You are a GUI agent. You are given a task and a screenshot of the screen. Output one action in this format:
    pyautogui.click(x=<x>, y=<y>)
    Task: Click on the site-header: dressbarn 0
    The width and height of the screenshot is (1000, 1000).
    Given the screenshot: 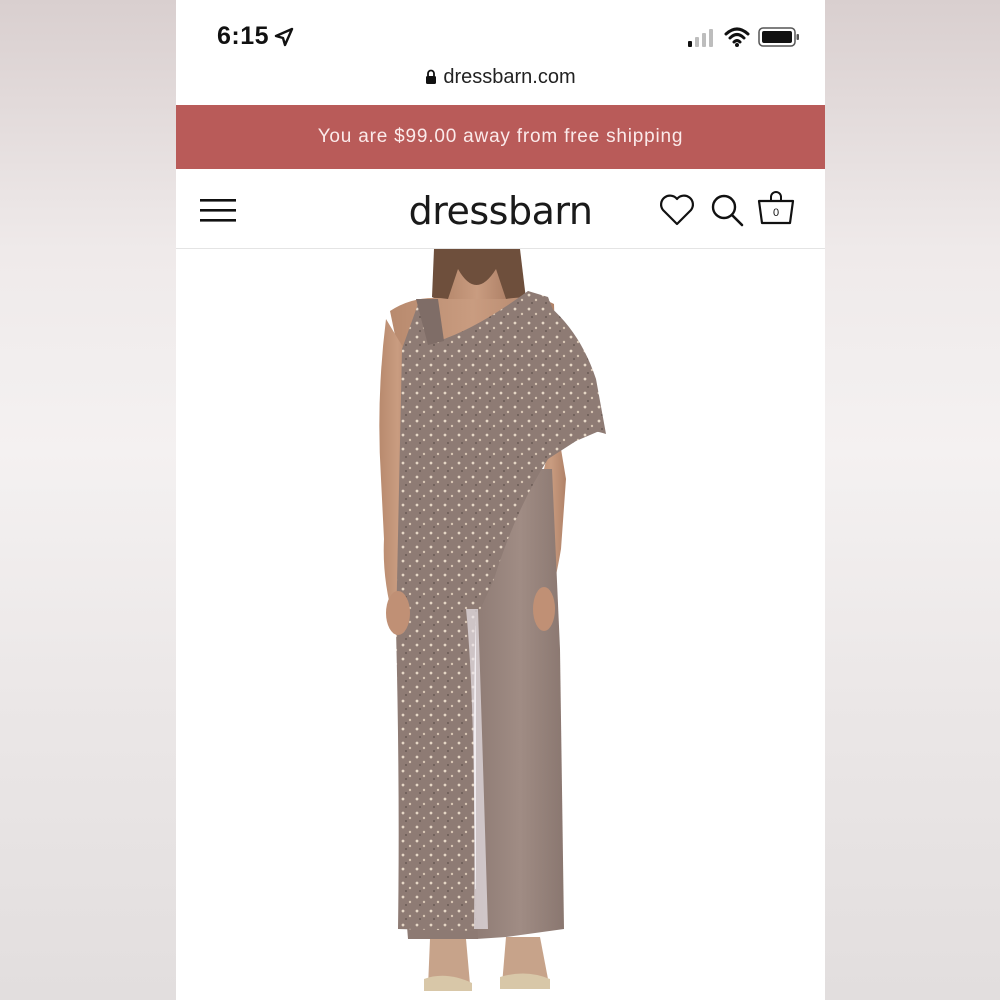 What is the action you would take?
    pyautogui.click(x=500, y=209)
    